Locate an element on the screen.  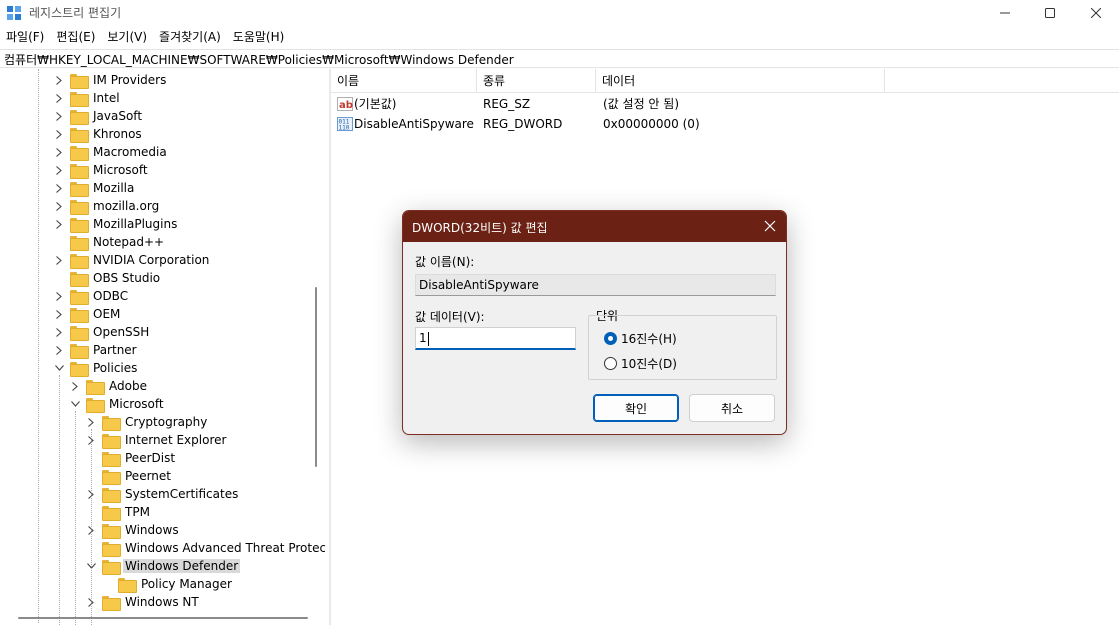
list-row-default: ab (기본값) REG_SZ (값 설정 안 됨) is located at coordinates (725, 104).